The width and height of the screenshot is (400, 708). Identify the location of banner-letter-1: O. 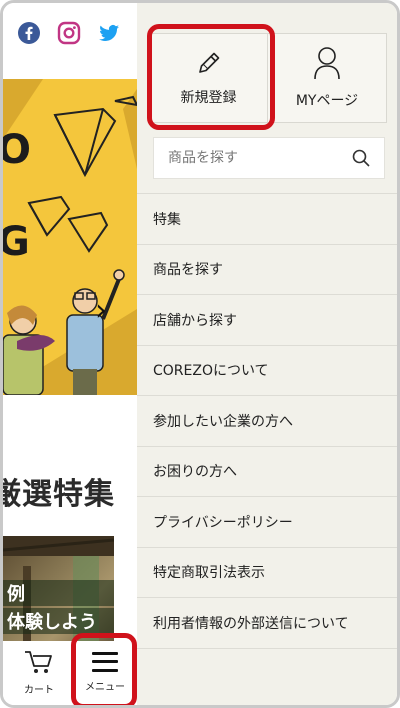
(17, 150).